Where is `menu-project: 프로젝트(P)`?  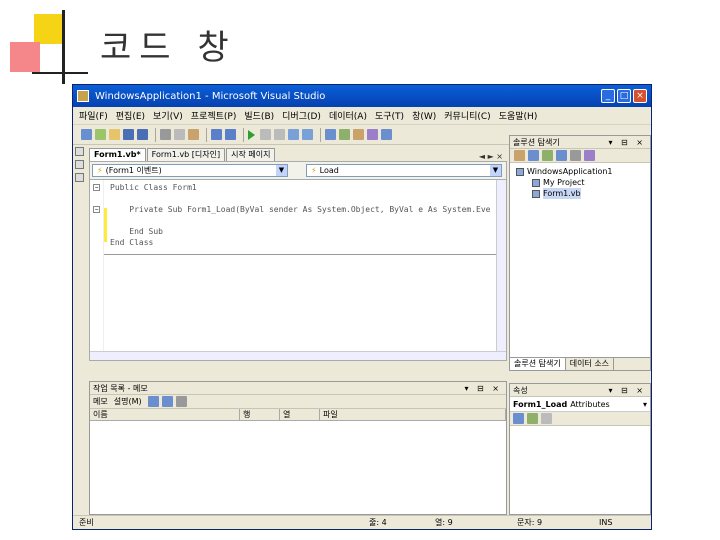 menu-project: 프로젝트(P) is located at coordinates (214, 115).